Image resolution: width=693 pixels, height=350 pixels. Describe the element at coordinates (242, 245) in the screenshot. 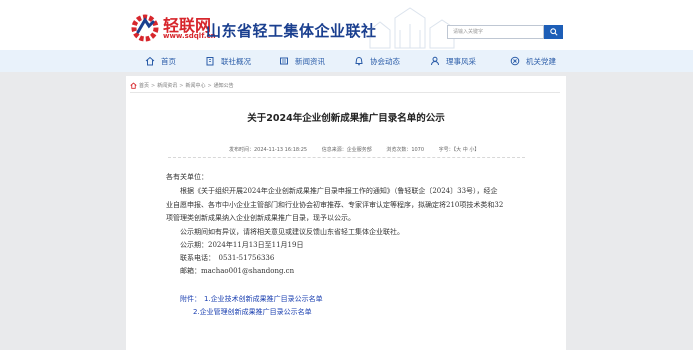

I see `publicity-period: 公示期：2024年11月13日至11月19日` at that location.